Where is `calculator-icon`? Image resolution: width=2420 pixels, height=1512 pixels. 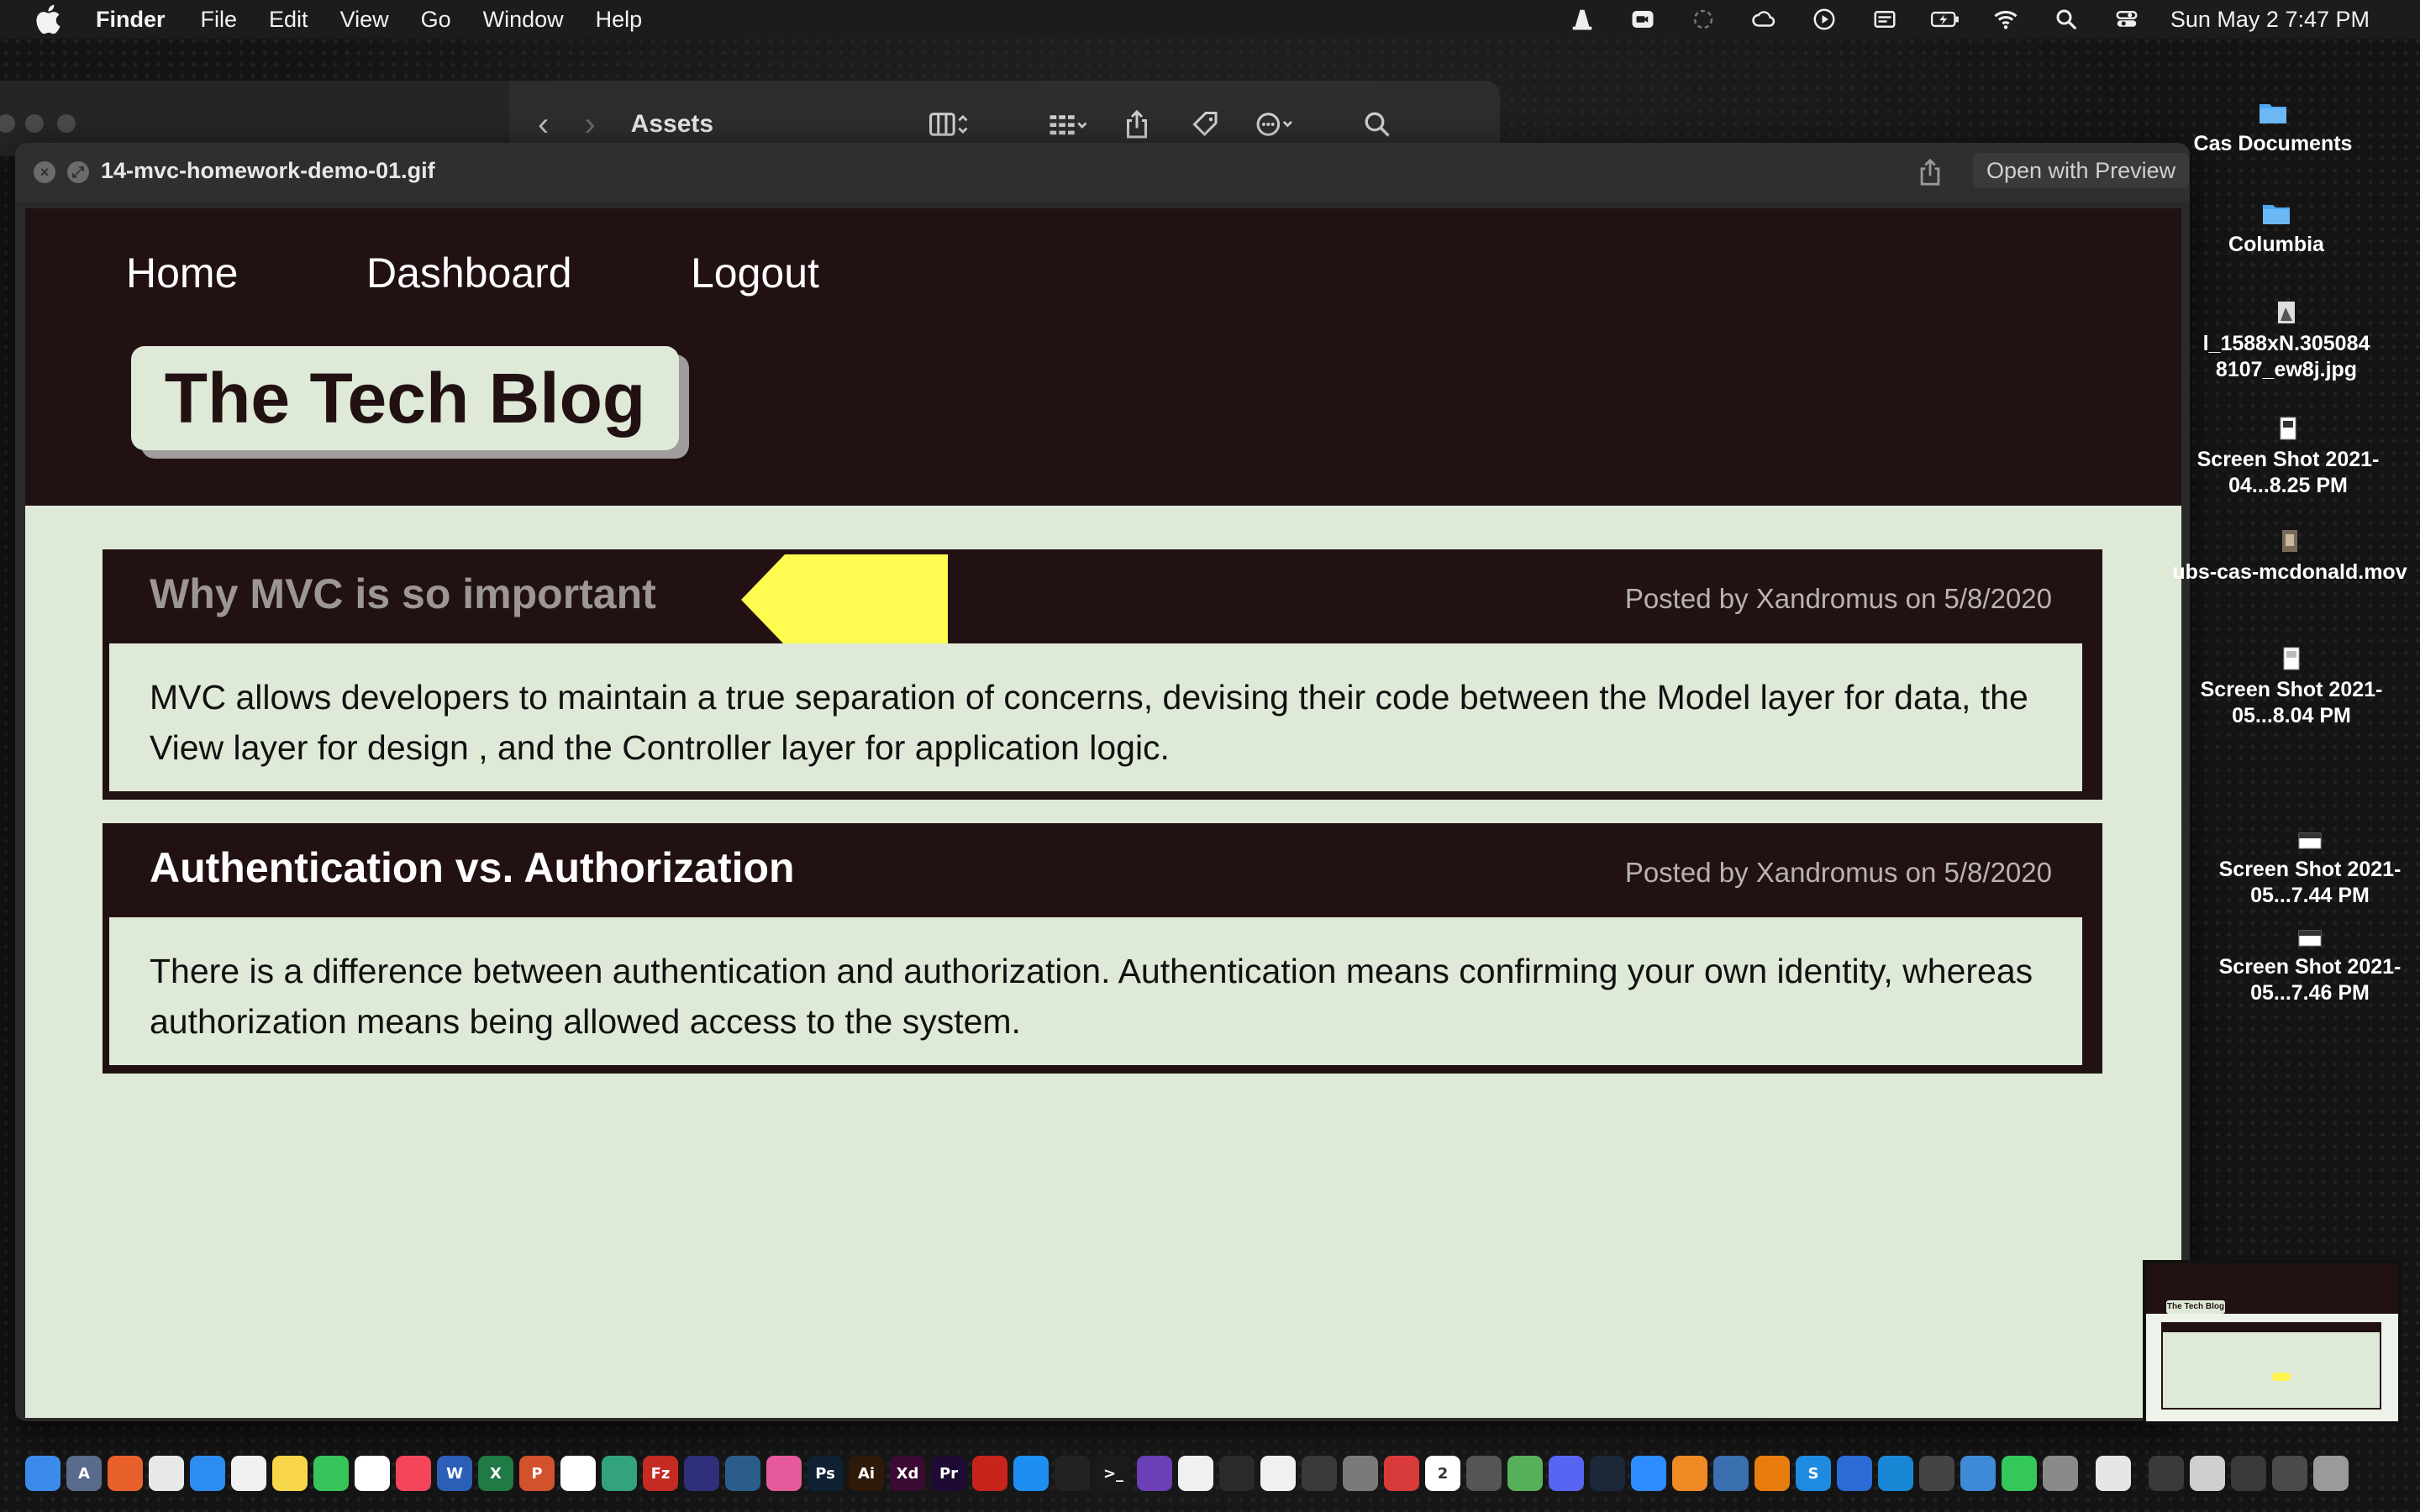
calculator-icon is located at coordinates (1484, 1473).